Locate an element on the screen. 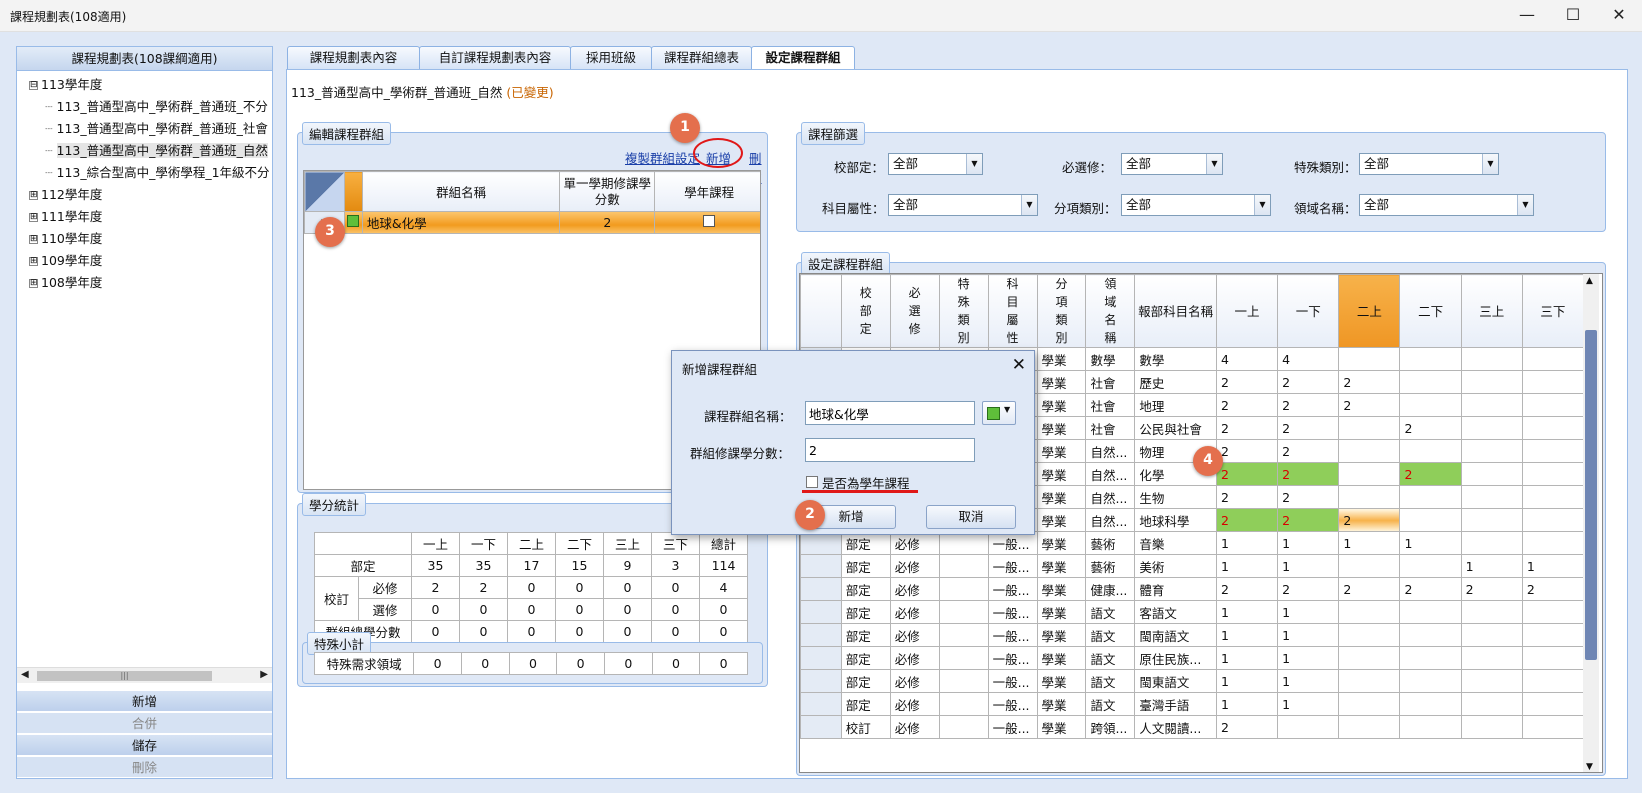 The height and width of the screenshot is (793, 1642). scroll-thumb: ||| is located at coordinates (124, 676).